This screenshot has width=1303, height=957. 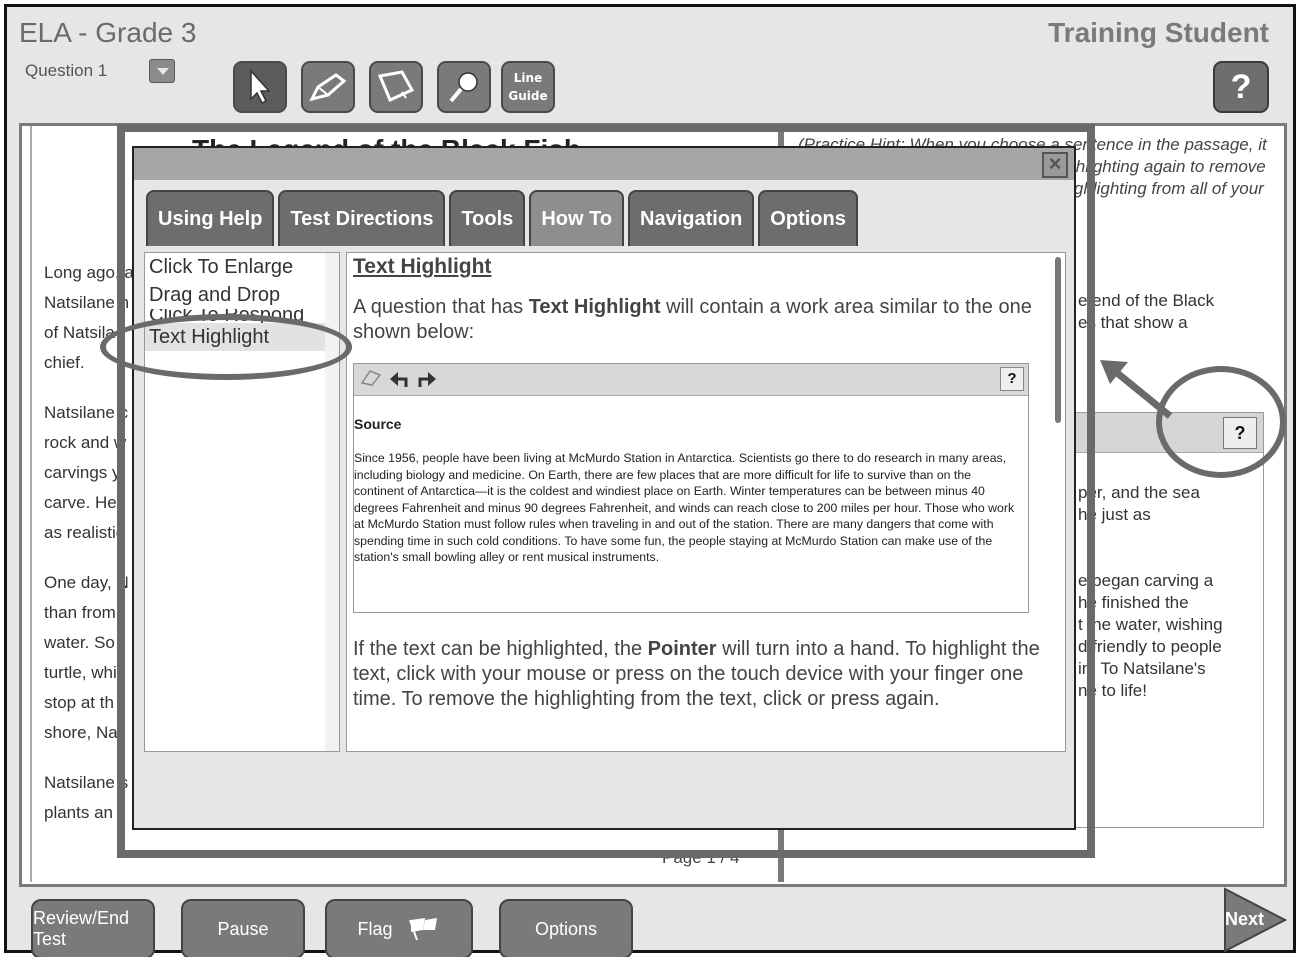 What do you see at coordinates (1158, 32) in the screenshot?
I see `student-name: Training Student` at bounding box center [1158, 32].